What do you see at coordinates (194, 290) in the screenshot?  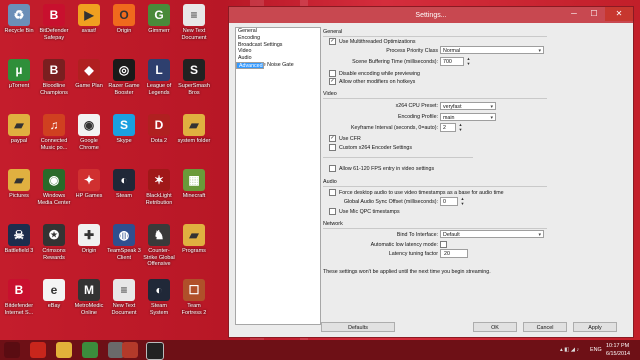 I see `shortcut-icon: ☐` at bounding box center [194, 290].